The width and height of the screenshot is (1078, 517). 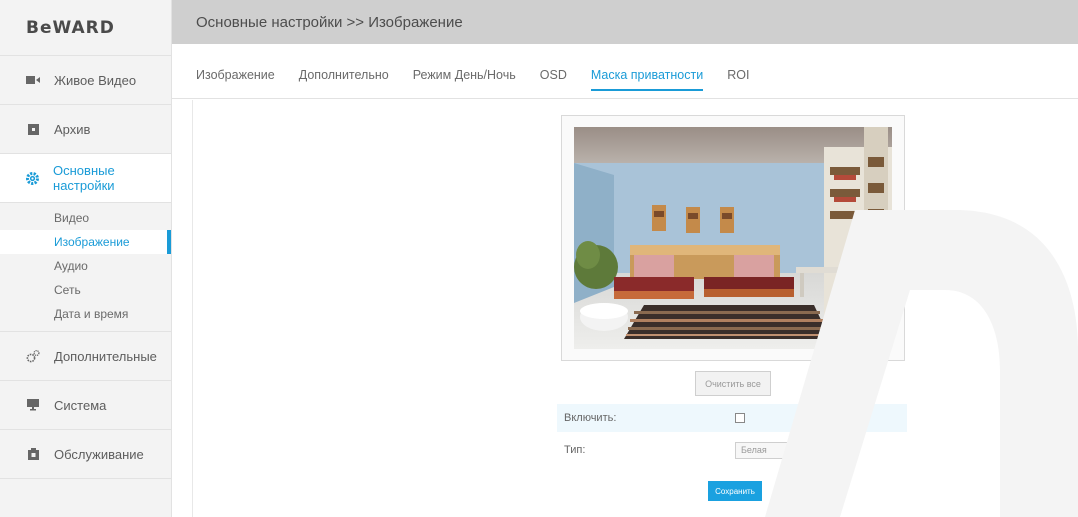 I want to click on sidebar-item-system: Система, so click(x=85, y=405).